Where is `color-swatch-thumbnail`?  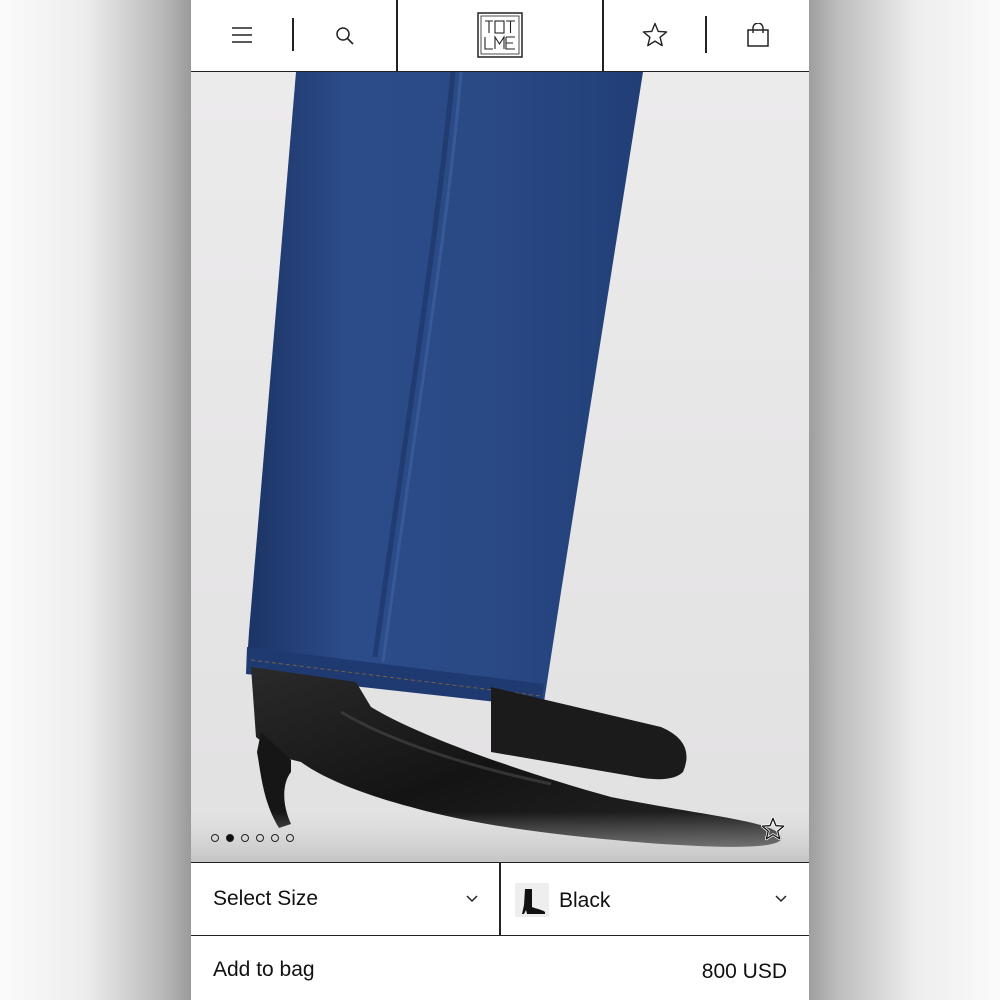
color-swatch-thumbnail is located at coordinates (532, 900).